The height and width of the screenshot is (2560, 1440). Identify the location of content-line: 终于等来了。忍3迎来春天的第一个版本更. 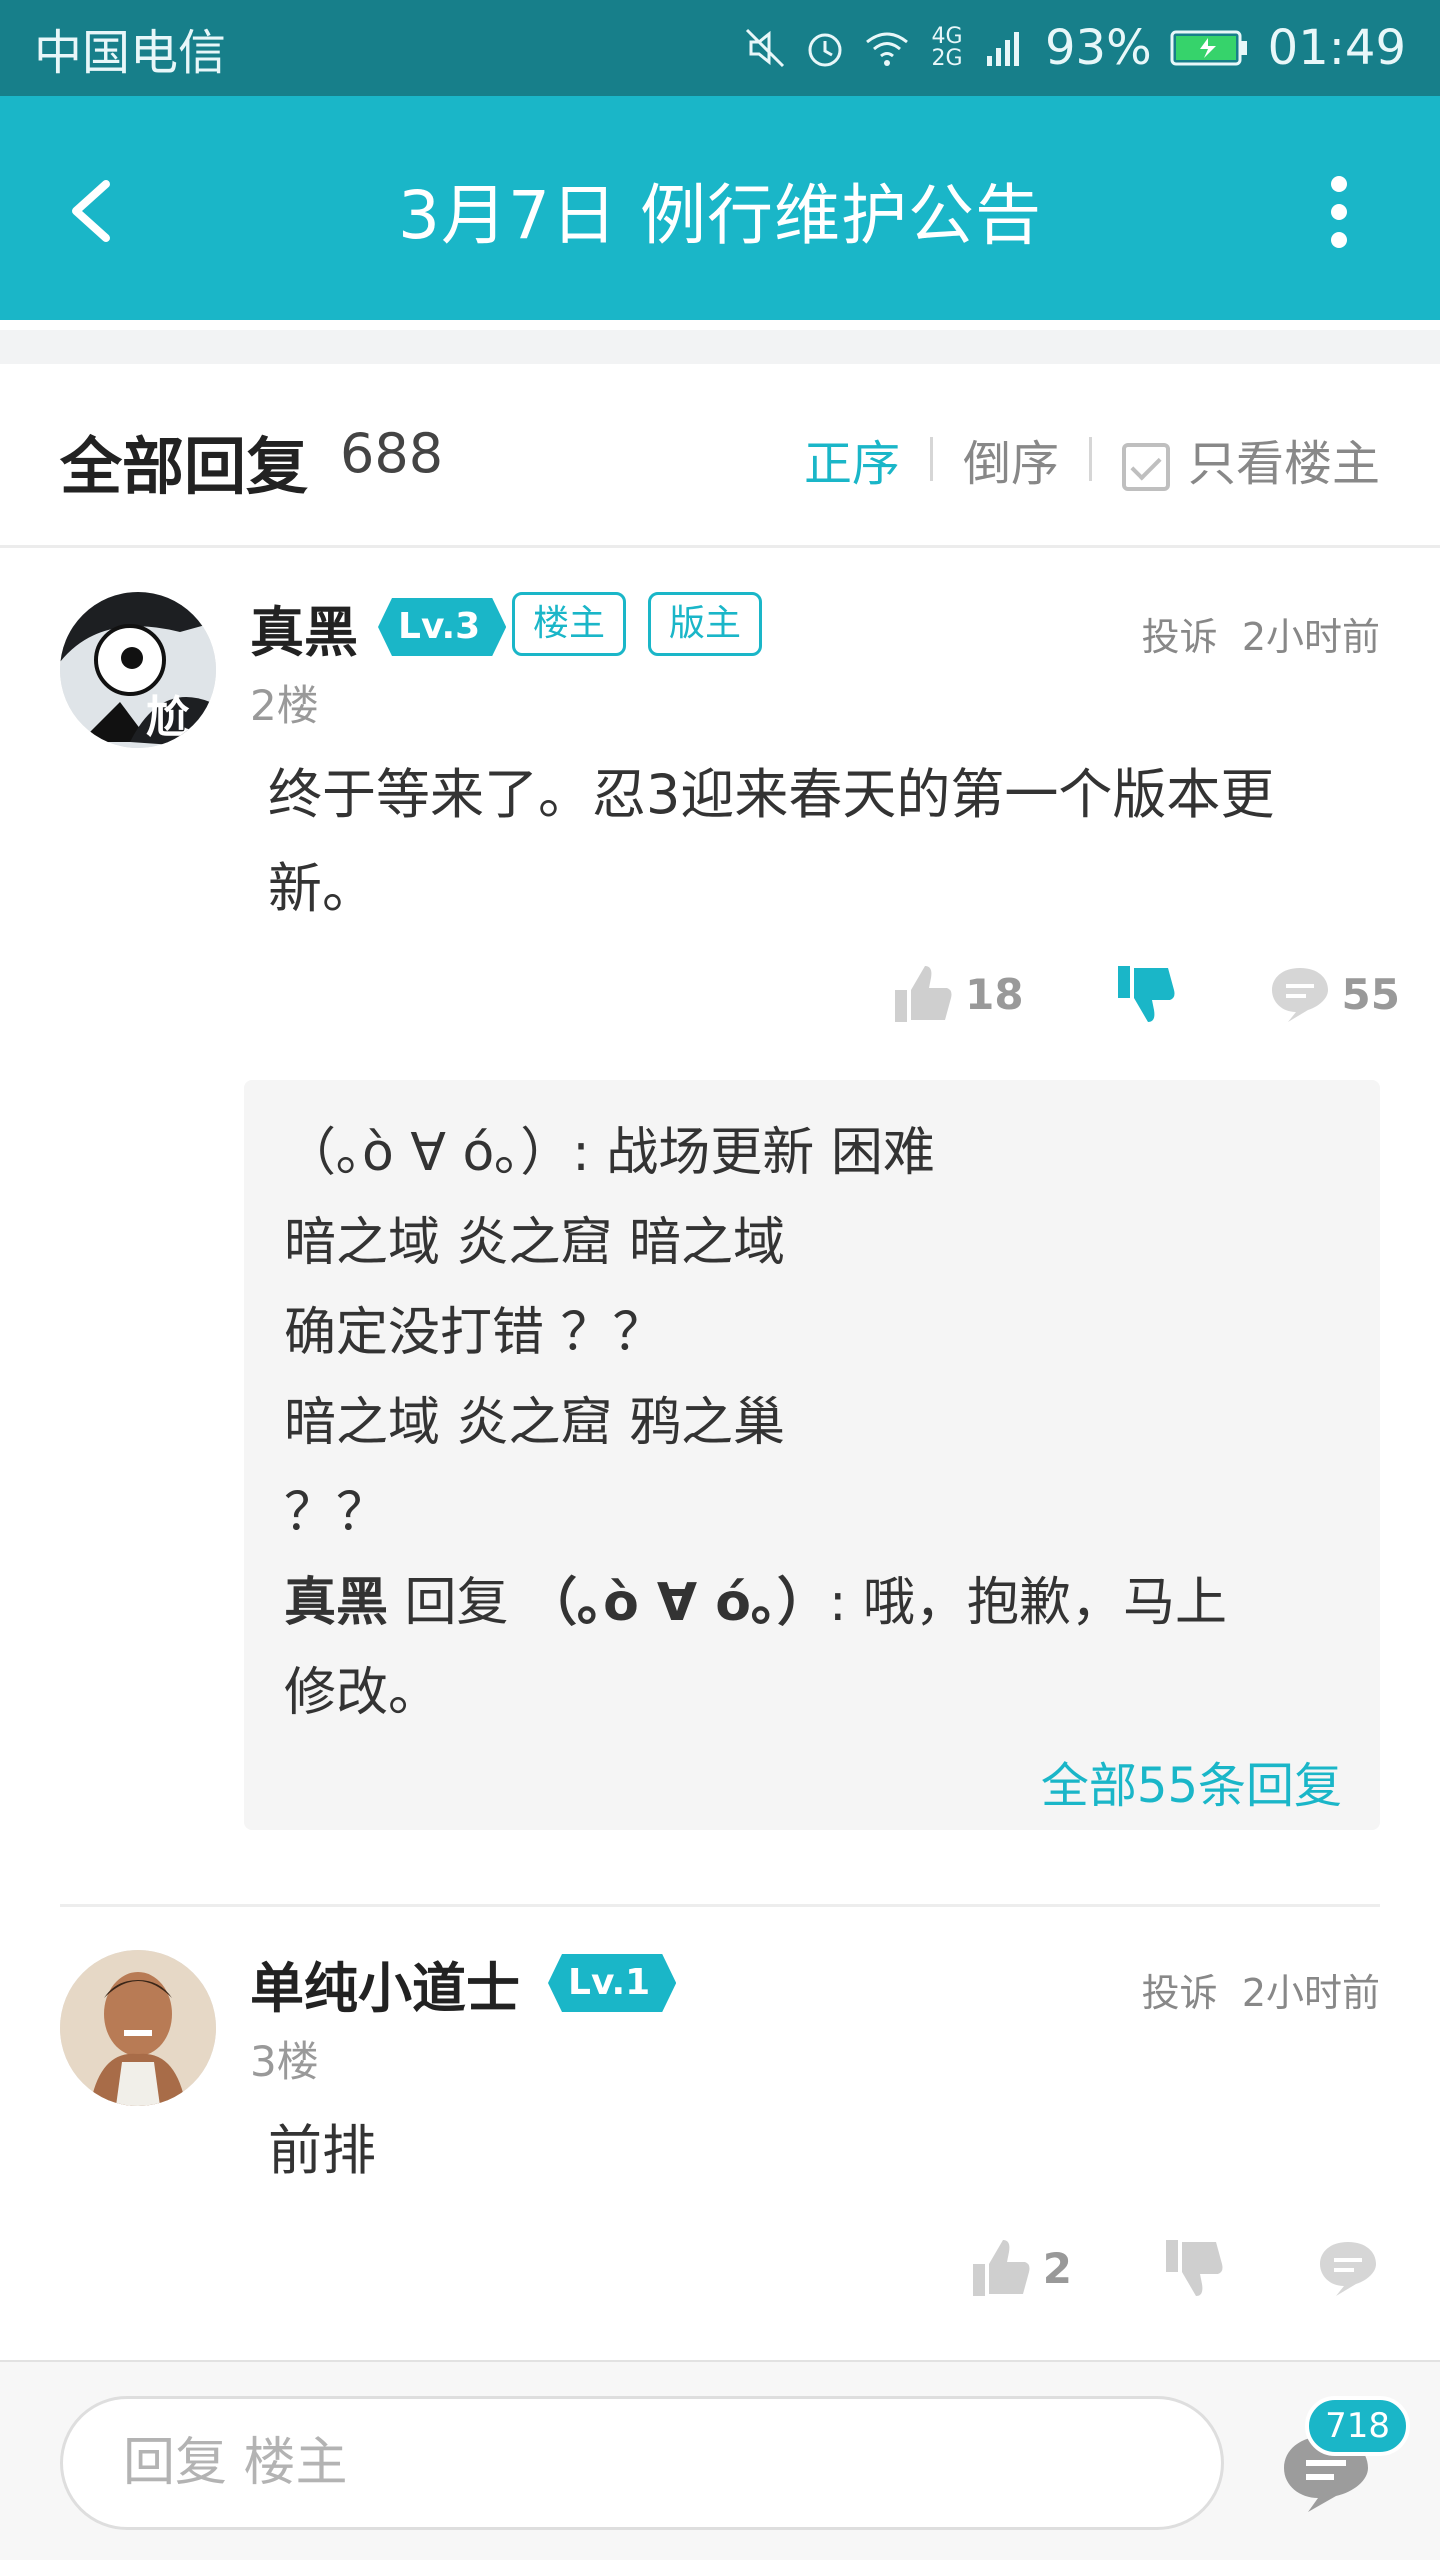
(771, 794).